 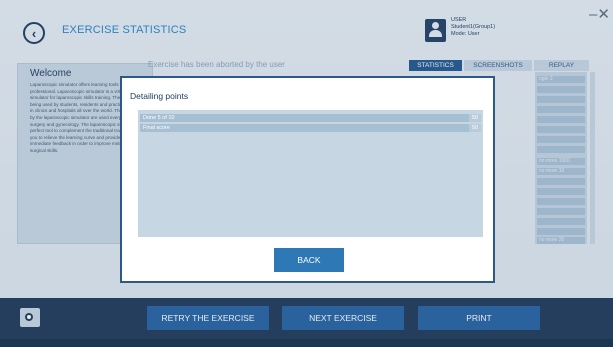 I want to click on points-row-label: Final score, so click(x=156, y=128).